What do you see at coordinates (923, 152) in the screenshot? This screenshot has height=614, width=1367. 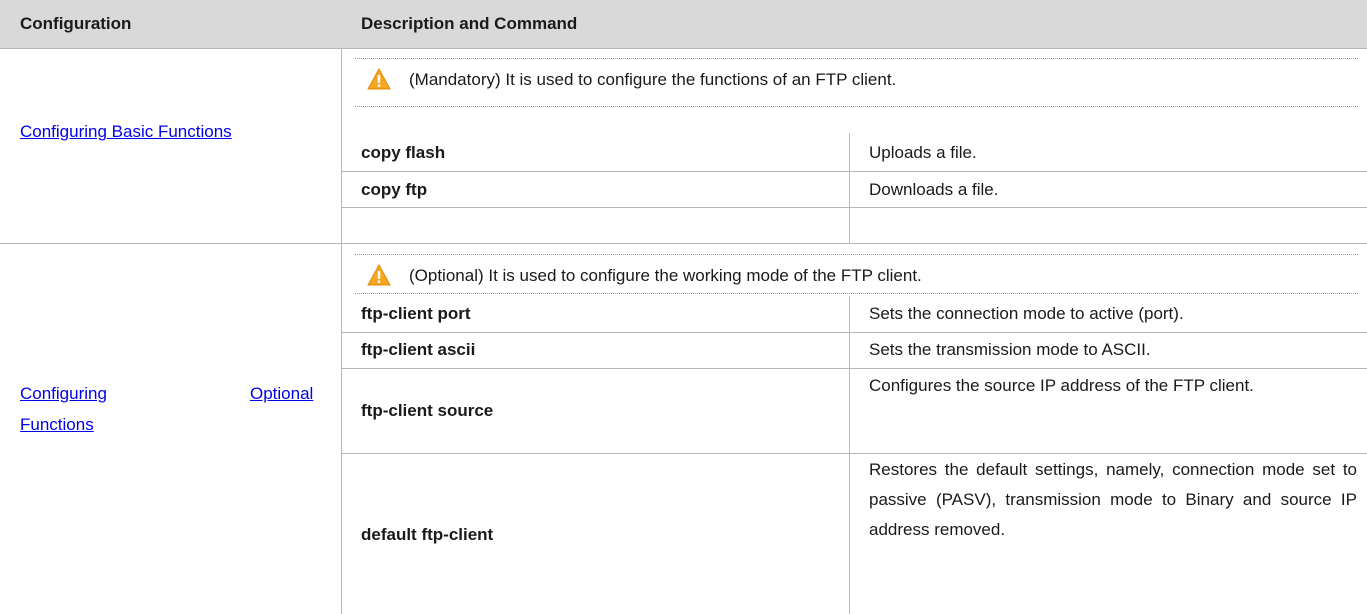 I see `description-copy-flash: Uploads a file.` at bounding box center [923, 152].